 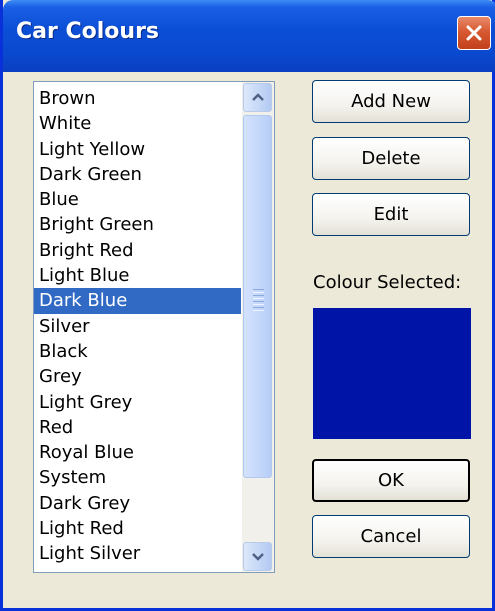 I want to click on cancel-button: Cancel, so click(x=391, y=536).